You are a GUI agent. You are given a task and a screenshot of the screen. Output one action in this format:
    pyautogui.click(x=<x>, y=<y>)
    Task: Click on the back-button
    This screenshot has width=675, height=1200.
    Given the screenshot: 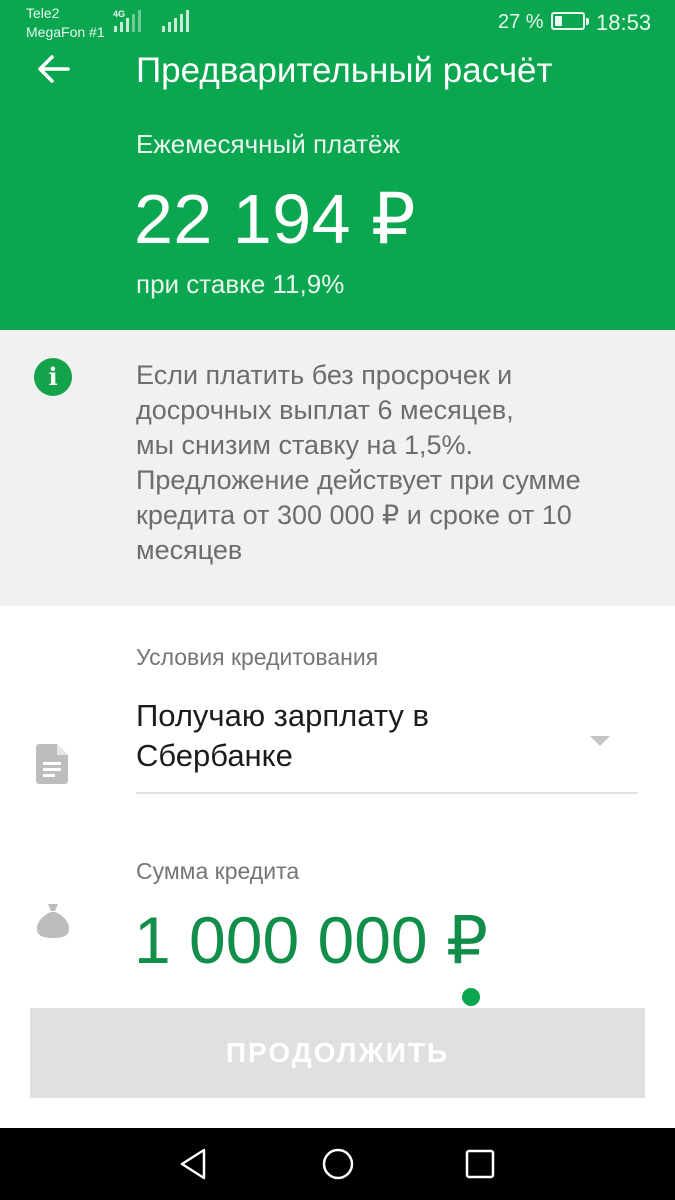 What is the action you would take?
    pyautogui.click(x=54, y=71)
    